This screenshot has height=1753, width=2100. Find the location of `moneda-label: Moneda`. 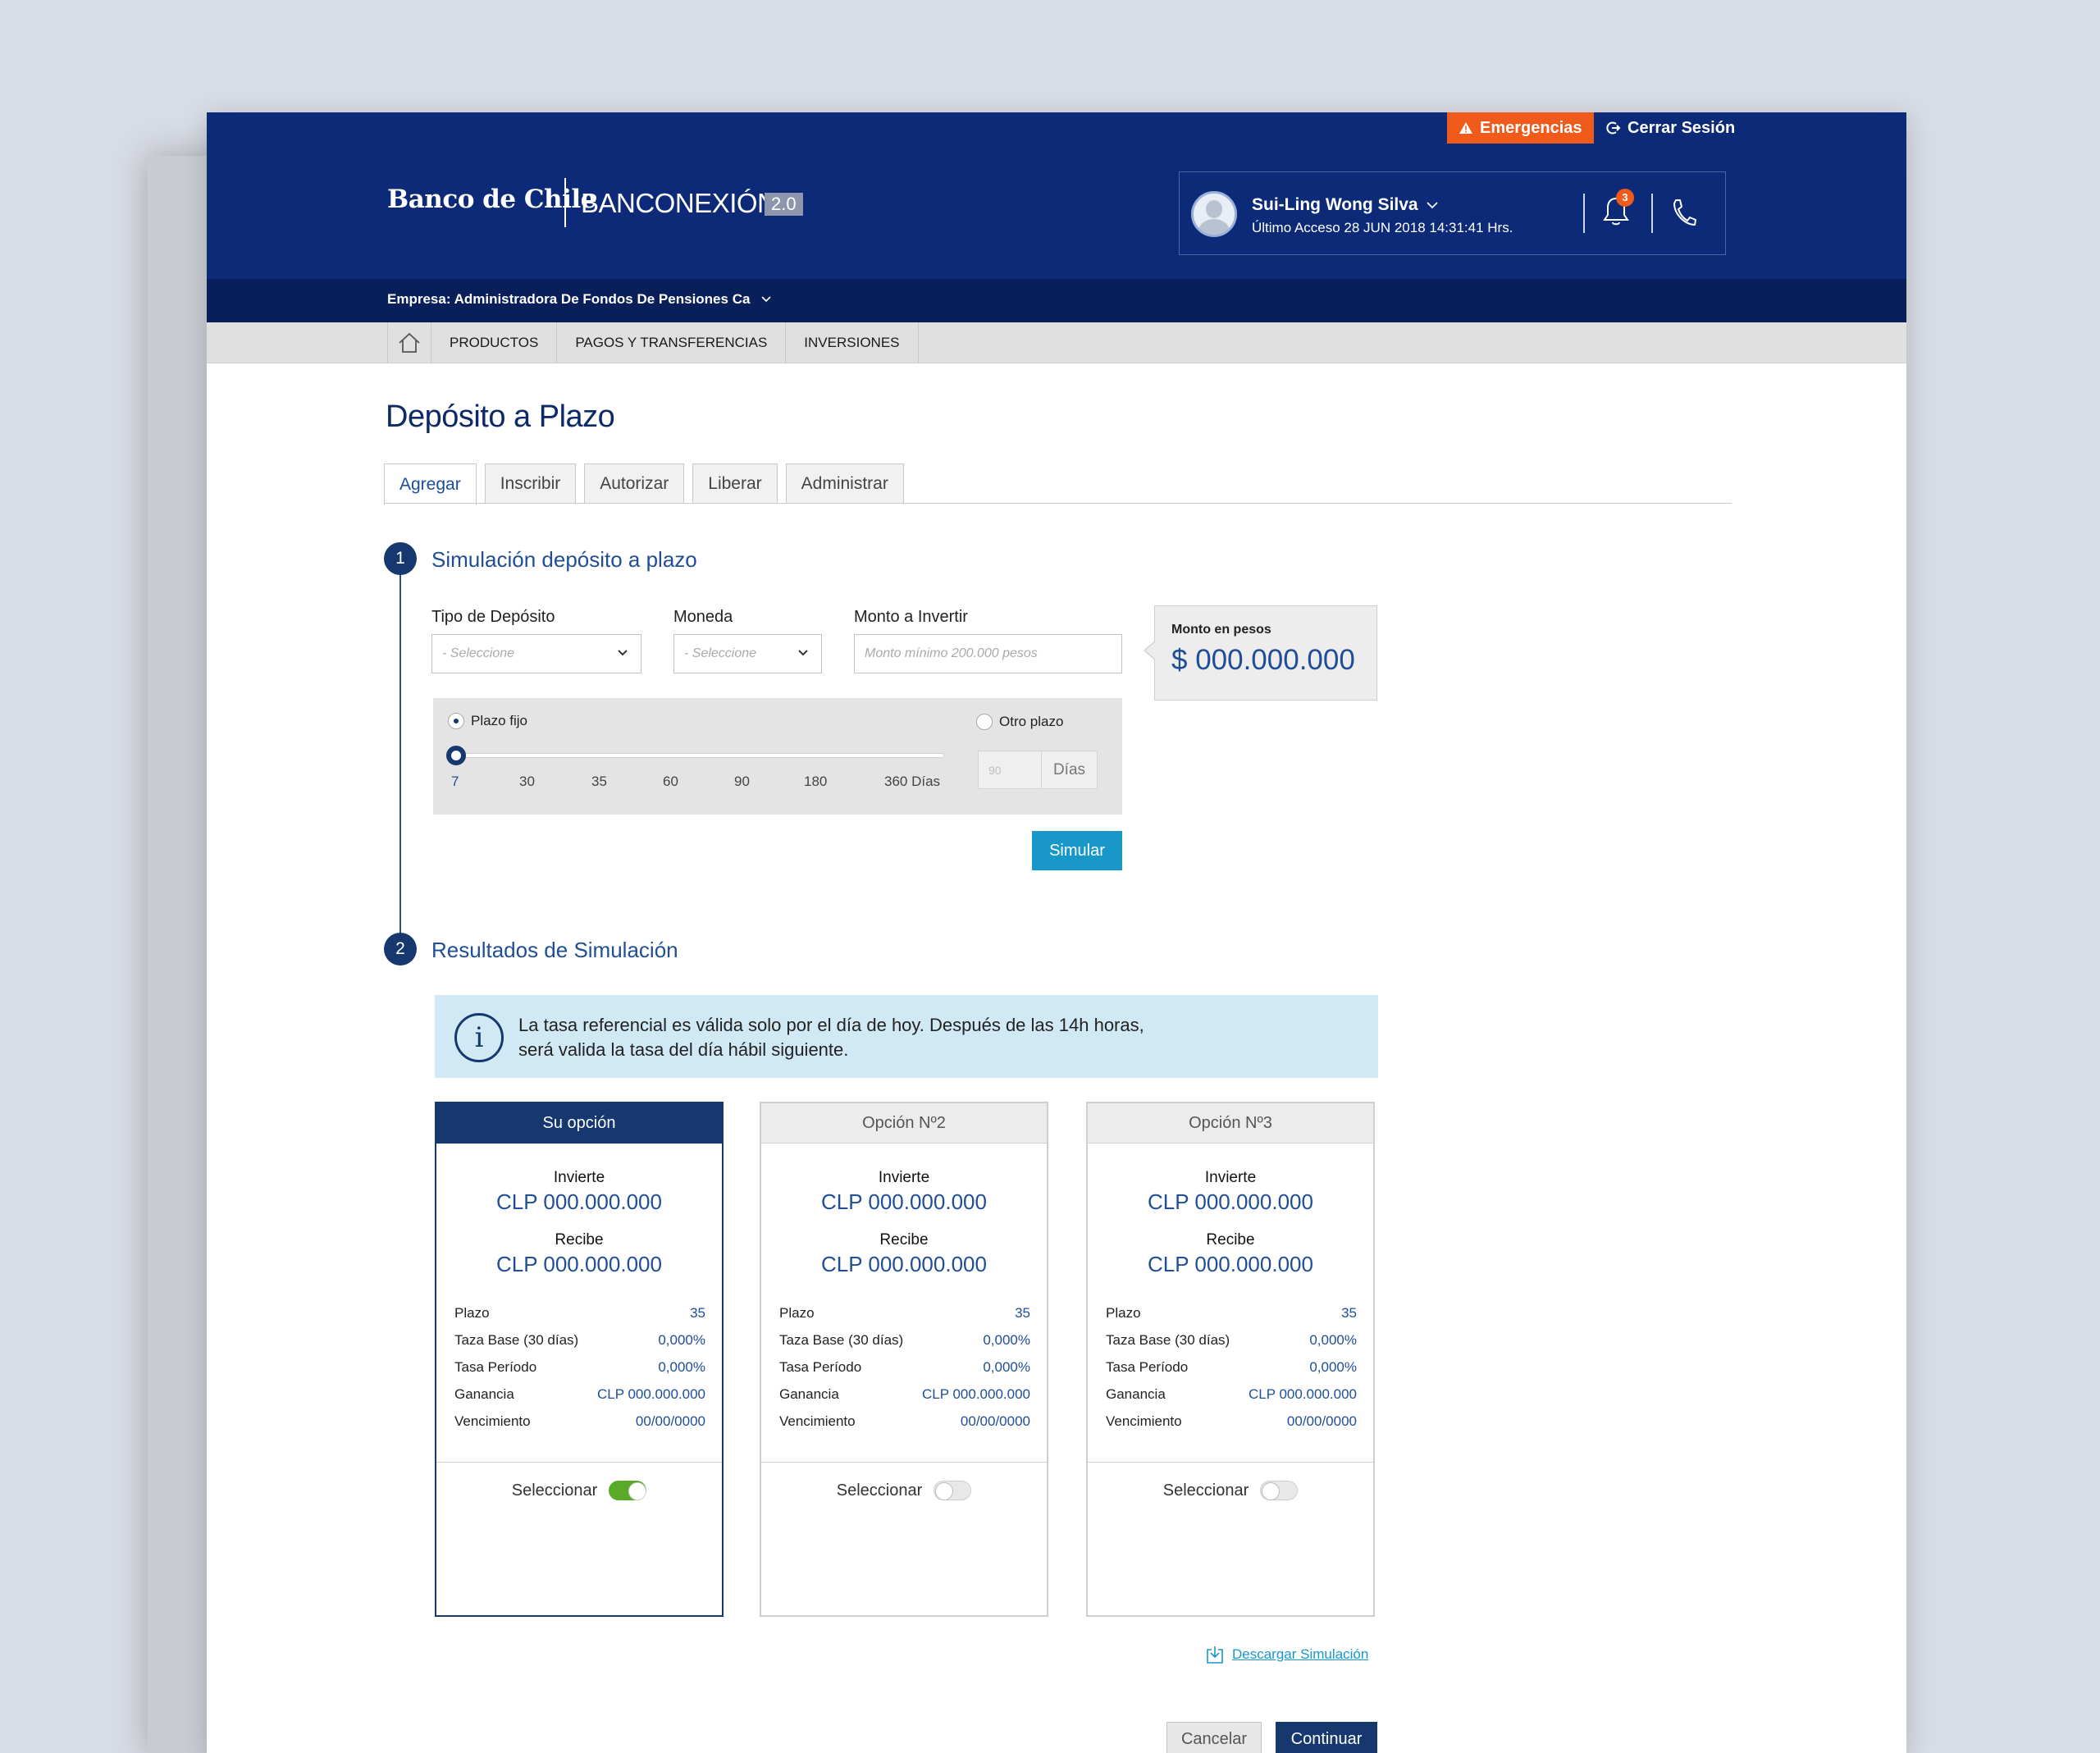

moneda-label: Moneda is located at coordinates (703, 617).